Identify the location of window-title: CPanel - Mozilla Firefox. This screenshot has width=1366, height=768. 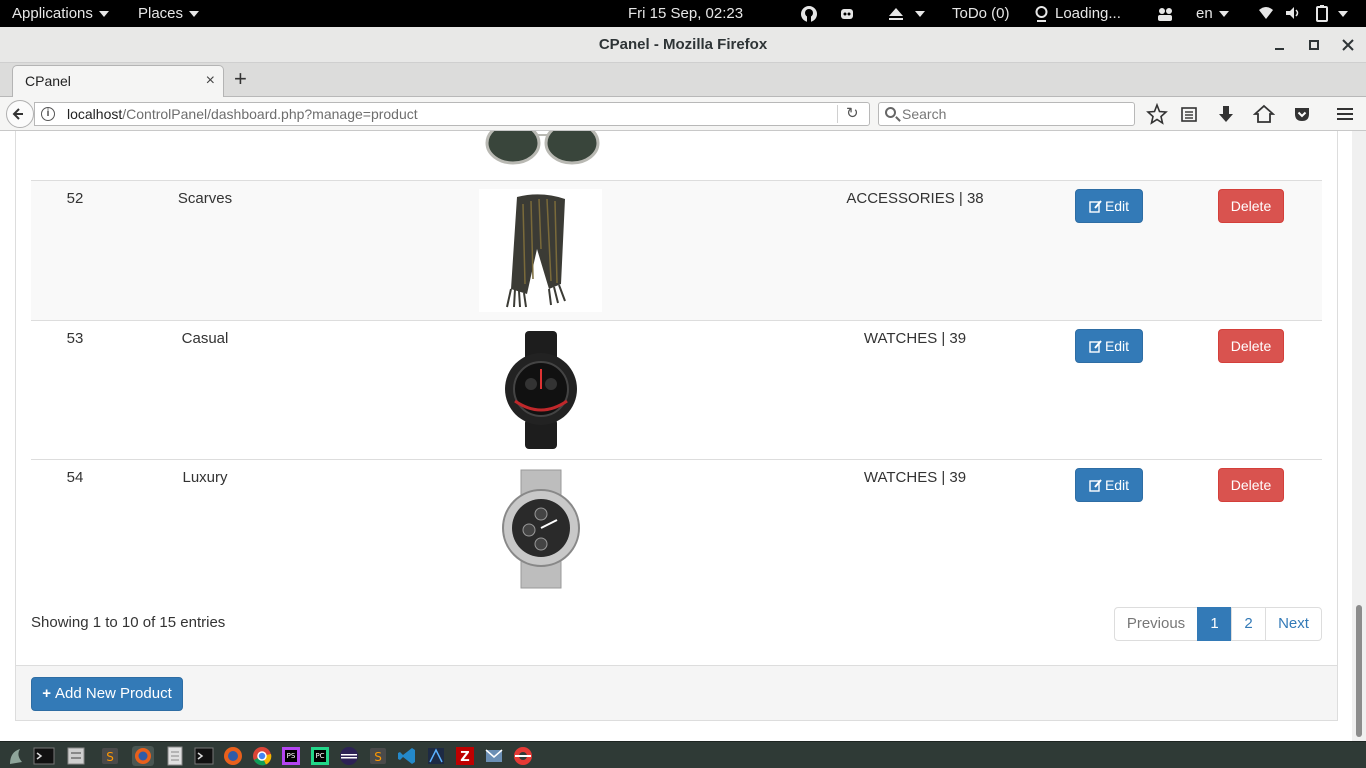
(683, 44).